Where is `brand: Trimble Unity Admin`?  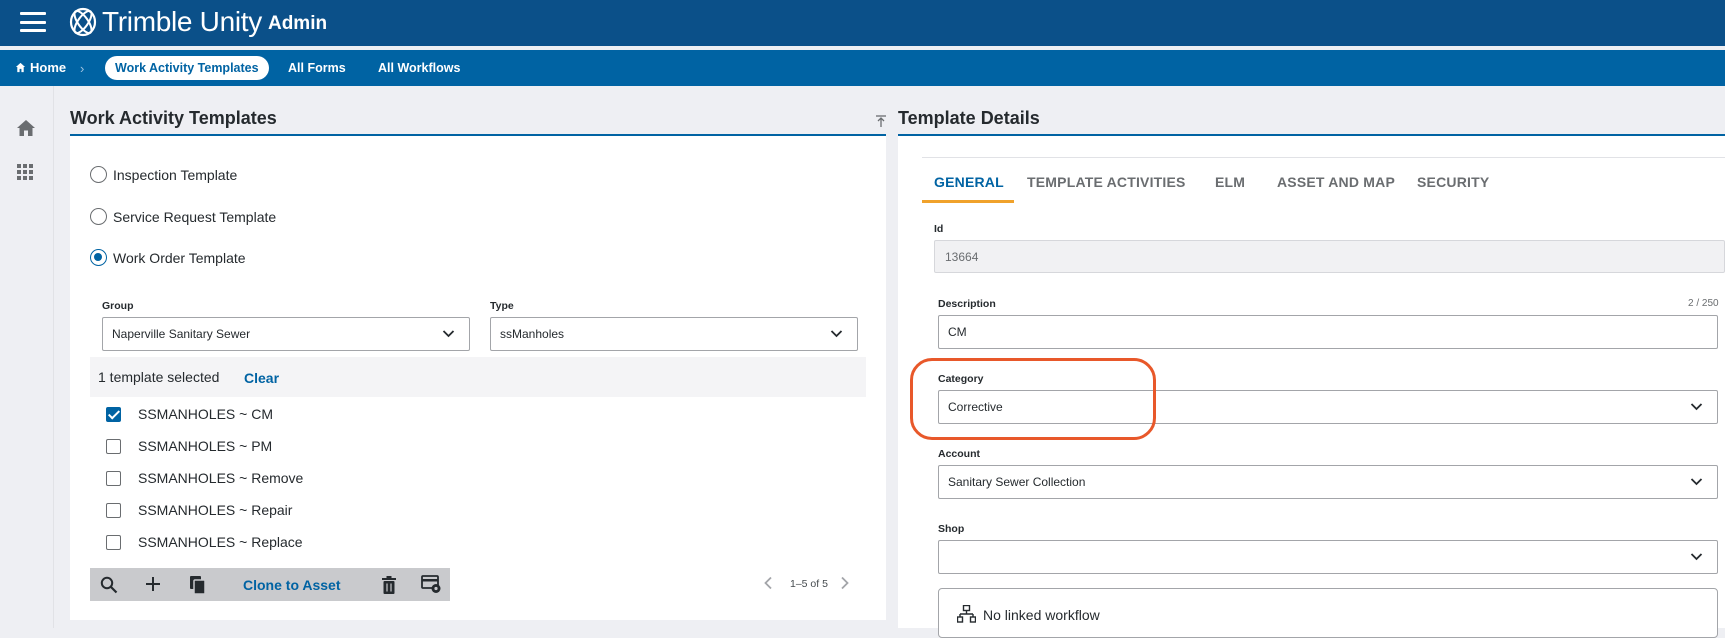
brand: Trimble Unity Admin is located at coordinates (197, 22).